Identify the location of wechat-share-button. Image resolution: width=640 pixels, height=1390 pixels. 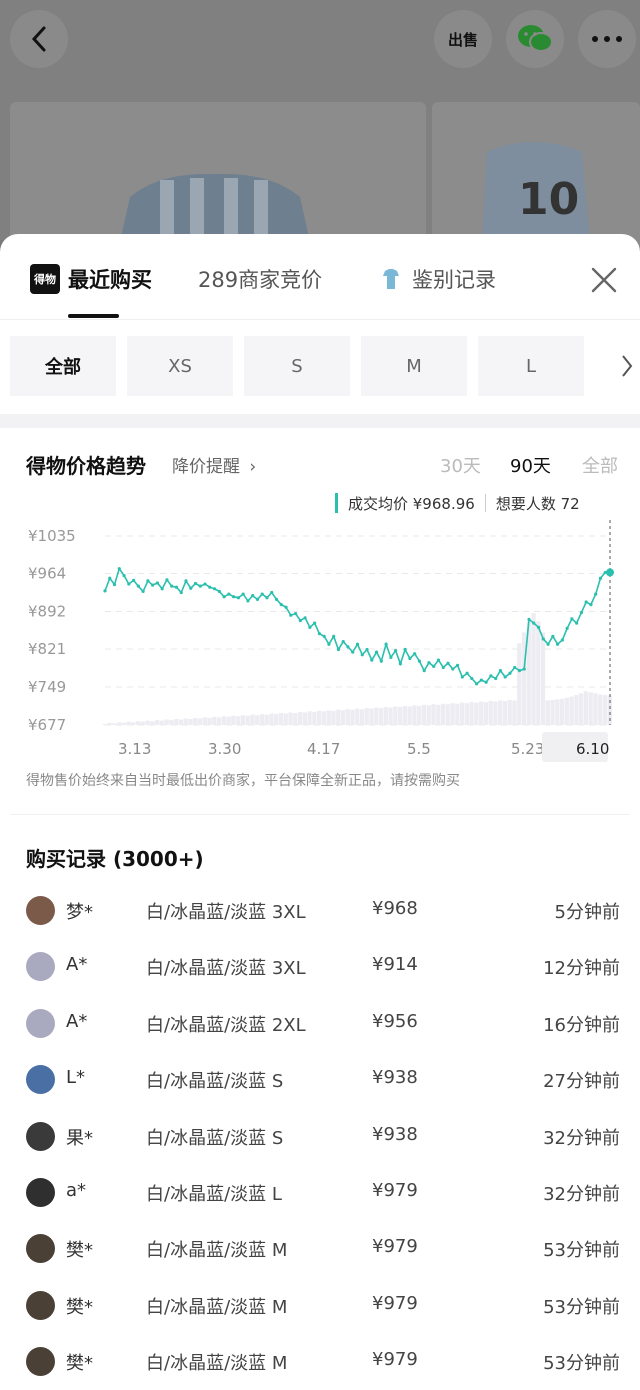
(535, 39).